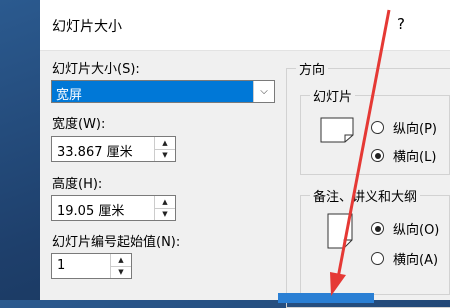 The image size is (450, 308). Describe the element at coordinates (338, 284) in the screenshot. I see `annotation-arrow-head` at that location.